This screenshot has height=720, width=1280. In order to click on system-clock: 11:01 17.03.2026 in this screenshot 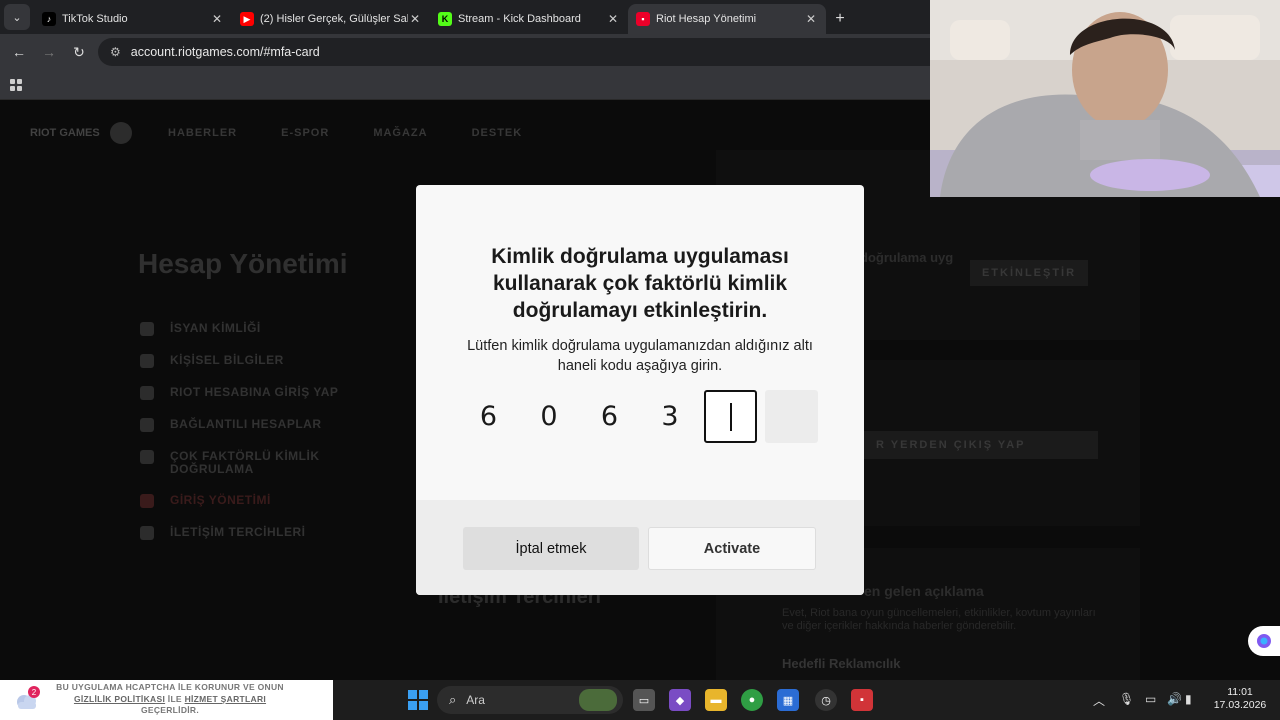, I will do `click(1240, 699)`.